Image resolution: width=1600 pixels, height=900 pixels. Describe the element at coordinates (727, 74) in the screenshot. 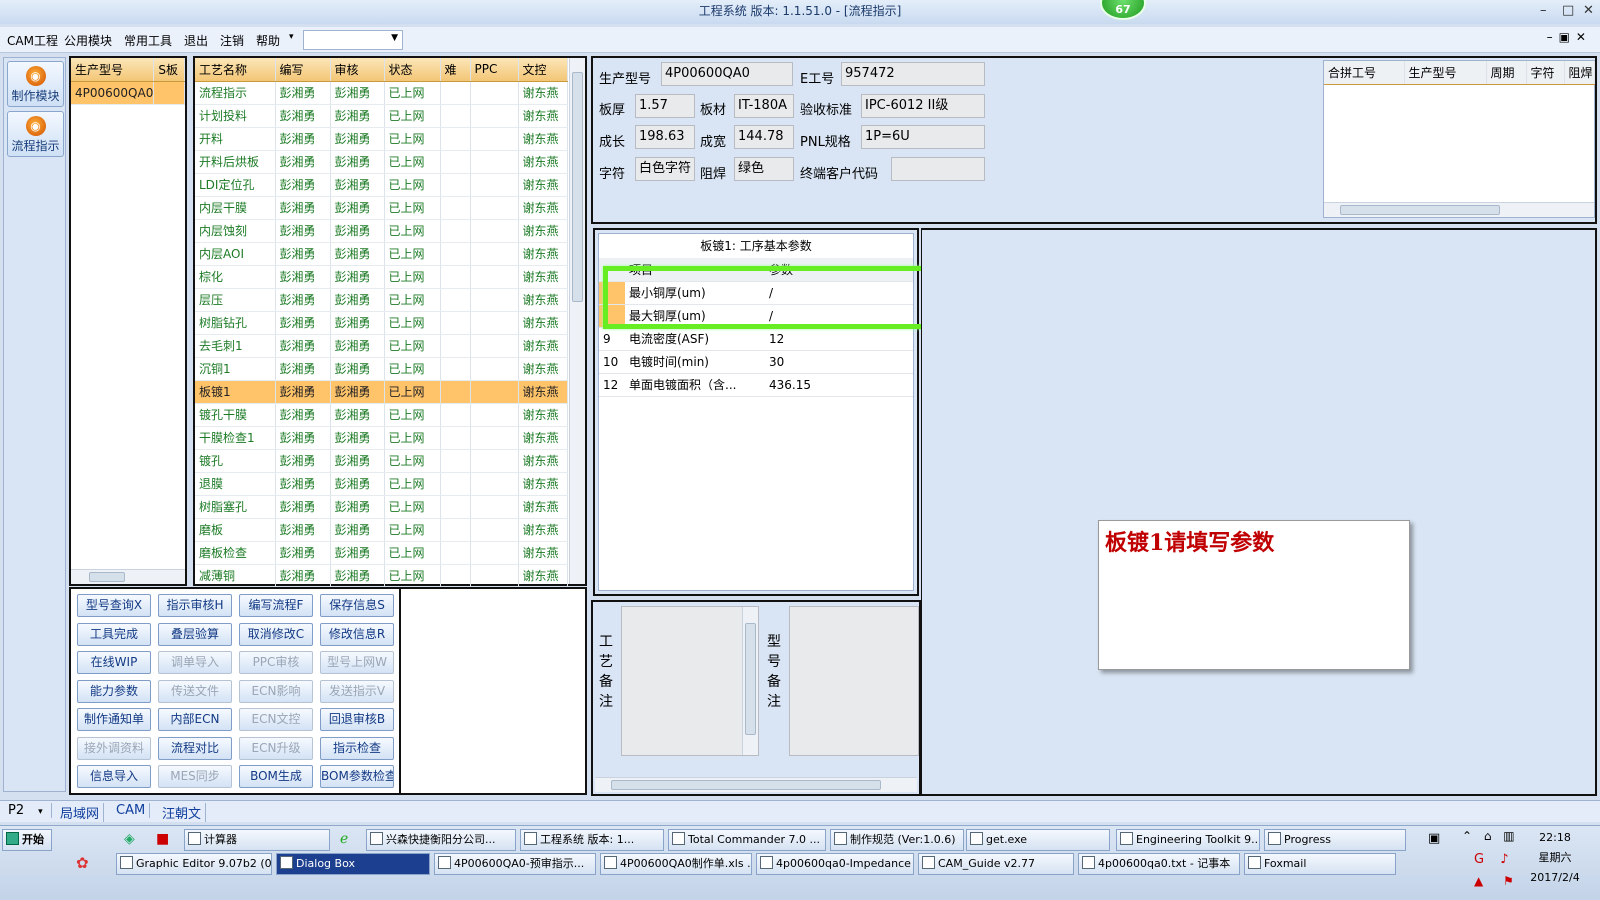

I see `prod-model-field: 4P00600QA0` at that location.